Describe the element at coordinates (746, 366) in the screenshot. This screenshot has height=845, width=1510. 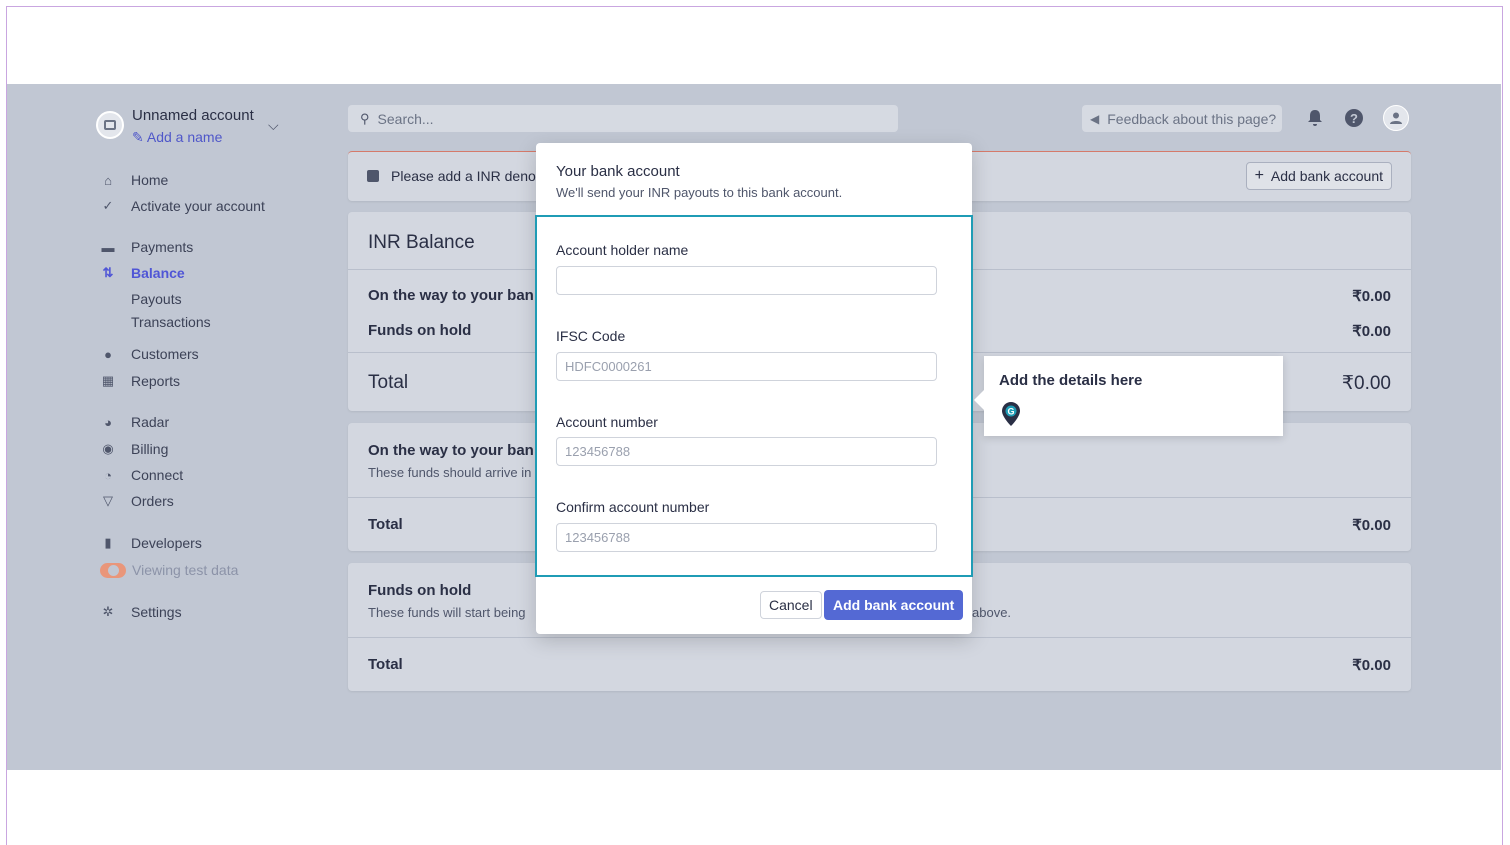
I see `ifsc-input` at that location.